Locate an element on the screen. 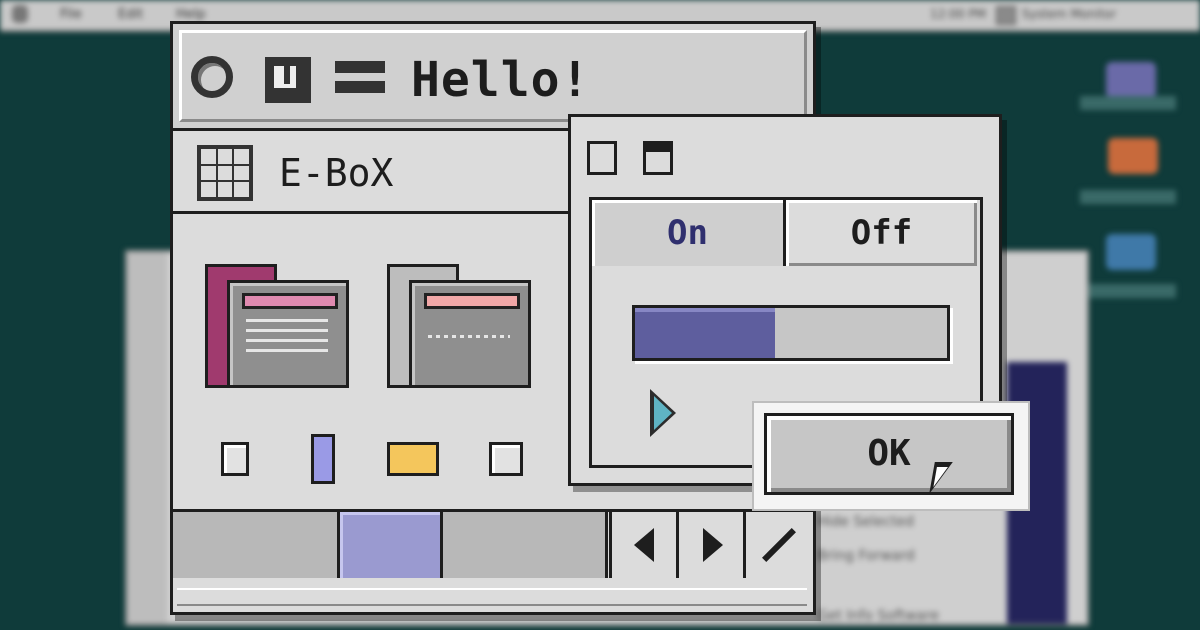 The image size is (1200, 630). progress-fill is located at coordinates (705, 333).